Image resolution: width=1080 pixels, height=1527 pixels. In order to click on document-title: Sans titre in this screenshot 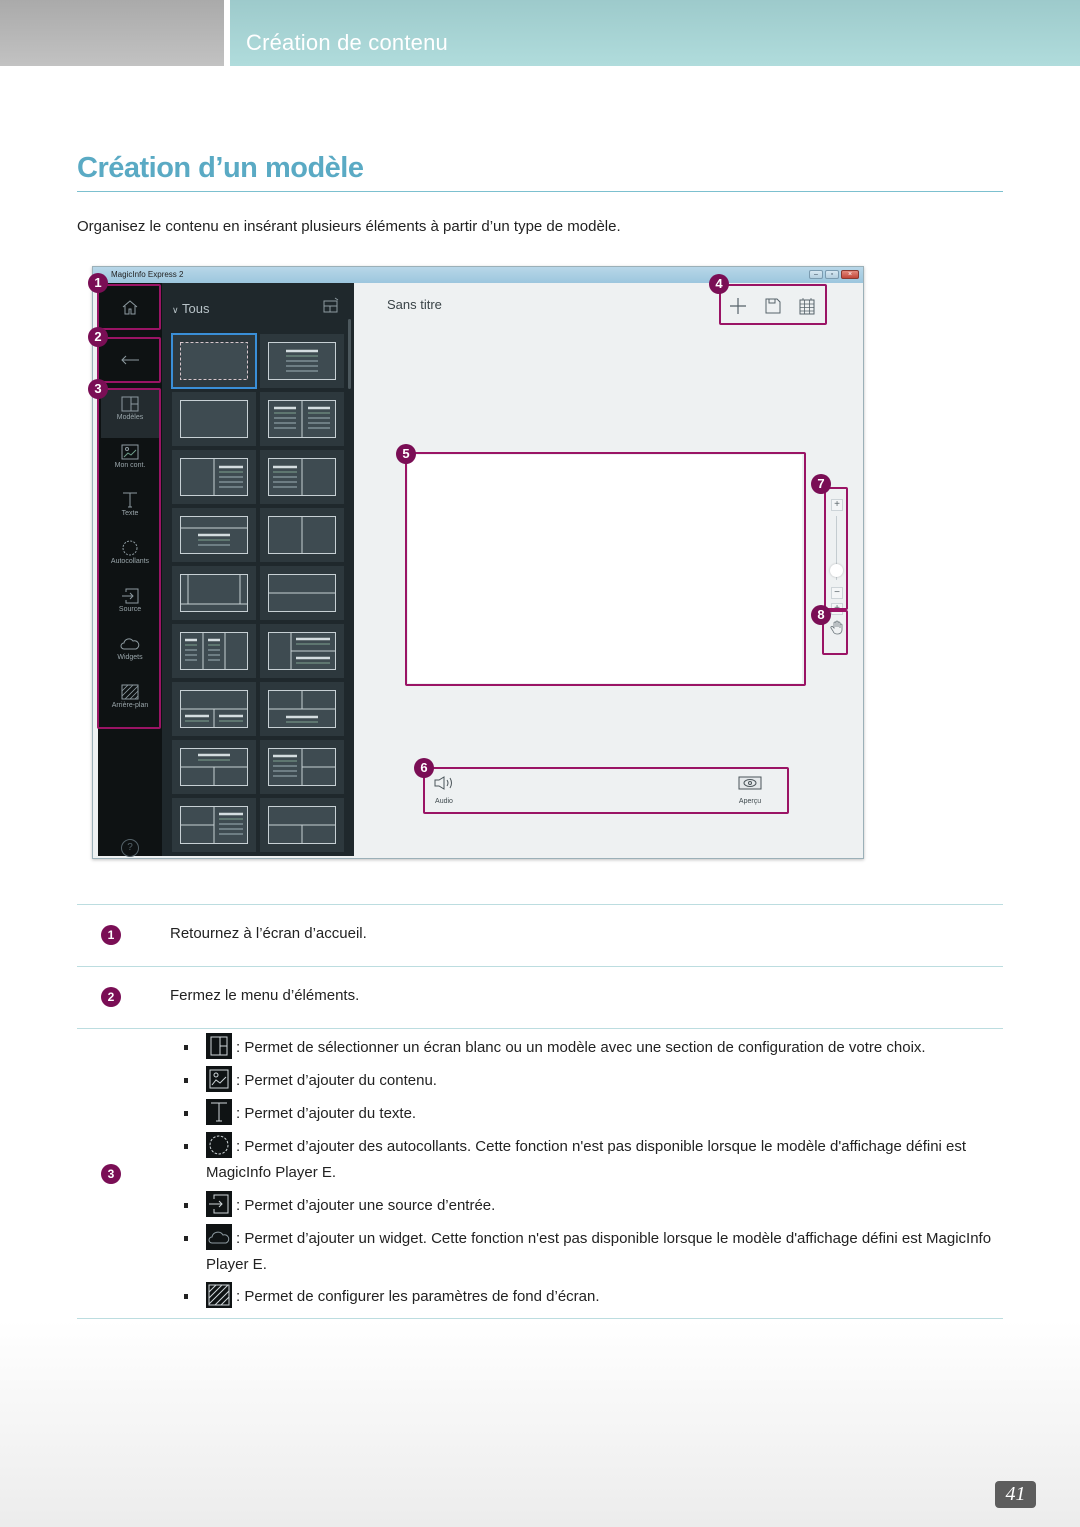, I will do `click(414, 304)`.